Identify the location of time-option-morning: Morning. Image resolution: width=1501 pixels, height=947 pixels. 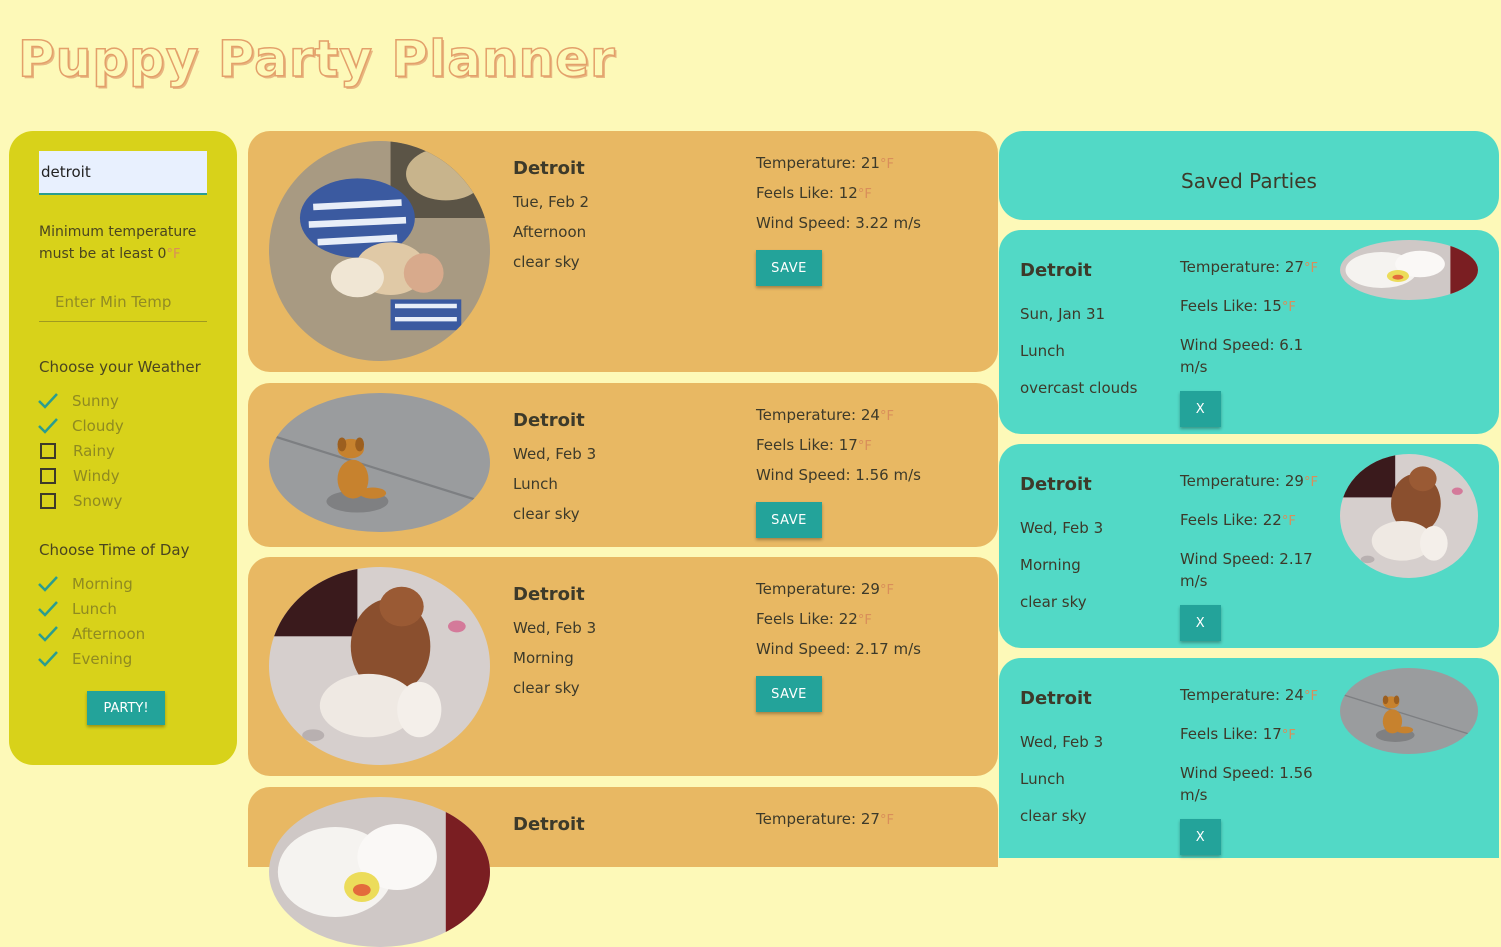
(122, 583).